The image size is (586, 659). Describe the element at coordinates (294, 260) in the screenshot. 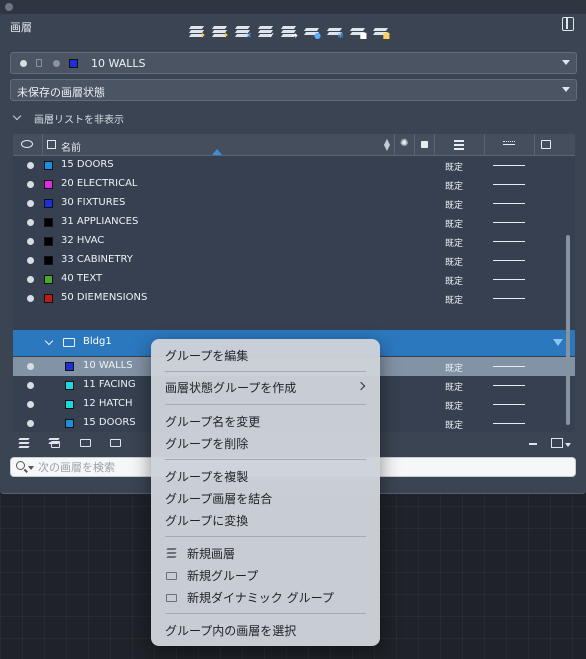

I see `layer-row: 33 CABINETRY 既定` at that location.